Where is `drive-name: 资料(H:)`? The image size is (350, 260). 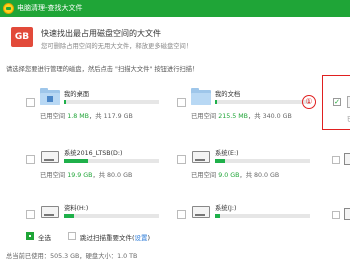
drive-name: 资料(H:) is located at coordinates (76, 208).